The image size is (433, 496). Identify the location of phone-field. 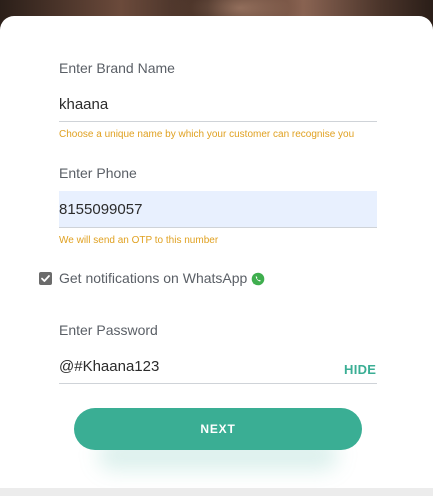
(218, 209).